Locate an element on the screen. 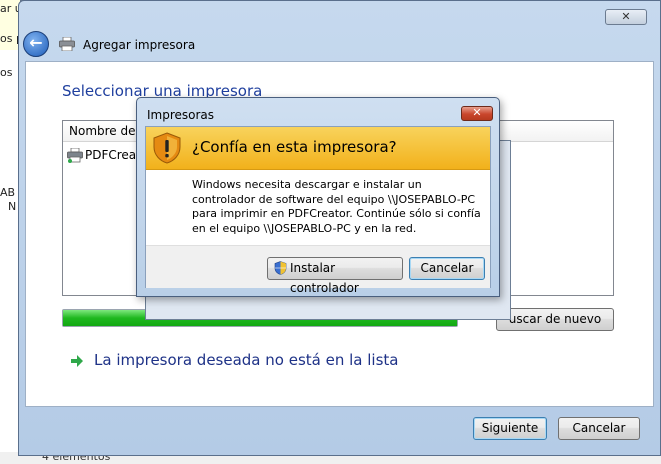 This screenshot has height=464, width=661. arrow-right-icon is located at coordinates (77, 361).